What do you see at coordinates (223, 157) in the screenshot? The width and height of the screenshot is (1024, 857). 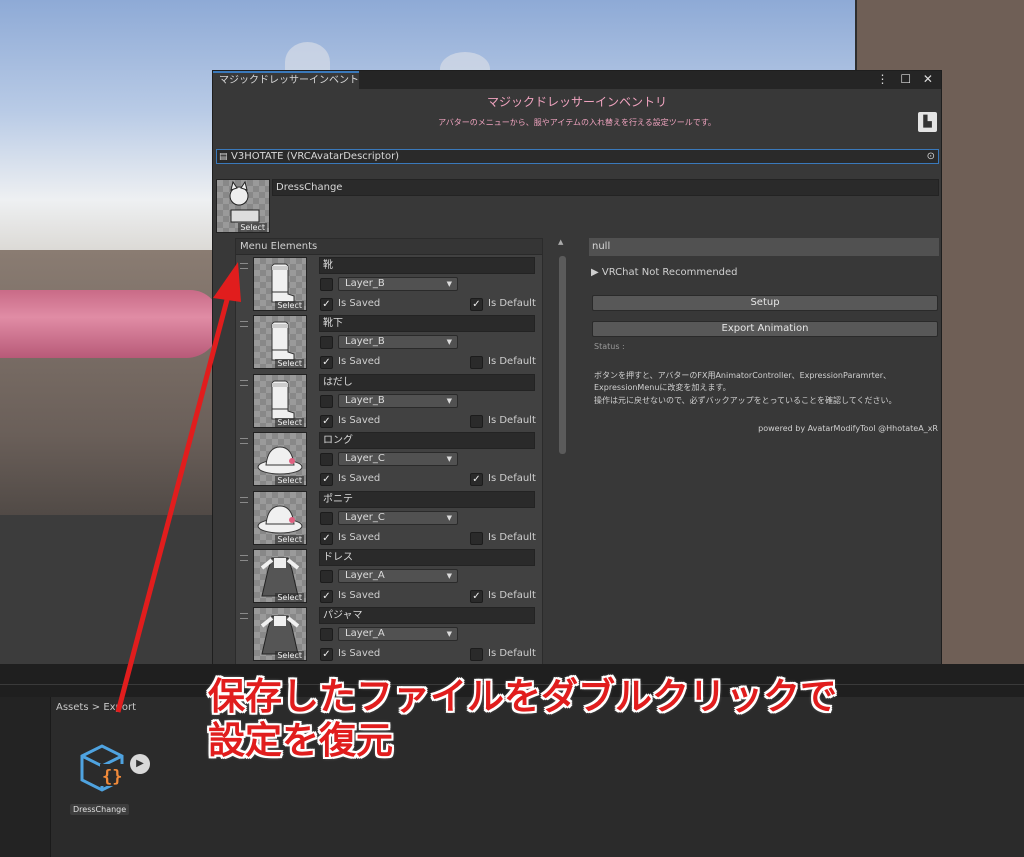 I see `script-icon: ▤` at bounding box center [223, 157].